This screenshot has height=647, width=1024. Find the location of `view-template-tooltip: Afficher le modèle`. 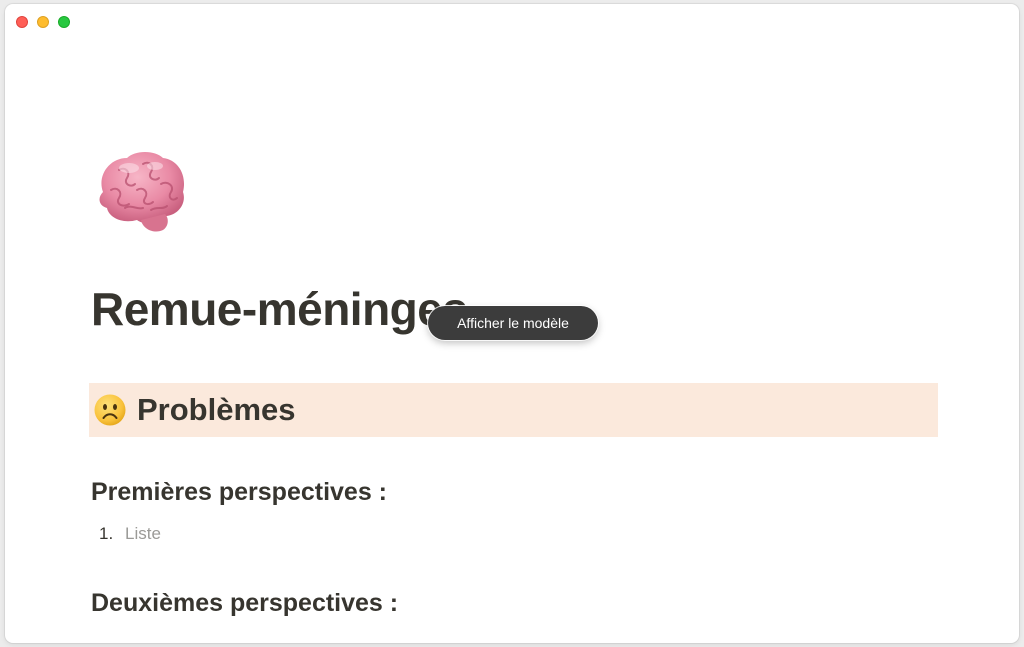

view-template-tooltip: Afficher le modèle is located at coordinates (513, 323).